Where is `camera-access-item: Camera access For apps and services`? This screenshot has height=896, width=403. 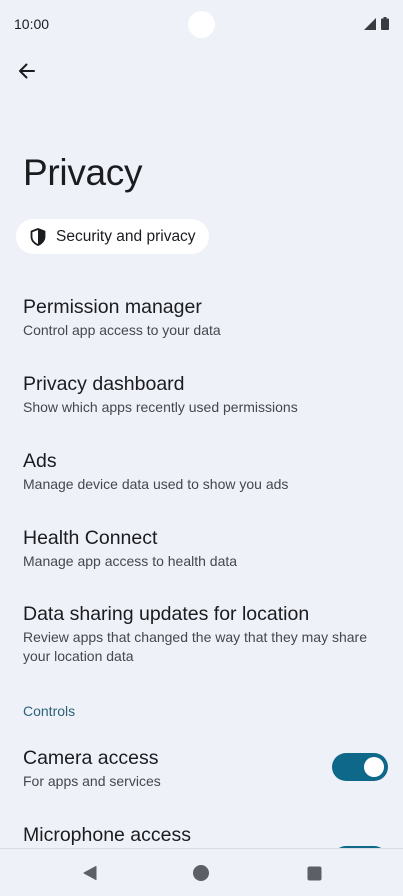
camera-access-item: Camera access For apps and services is located at coordinates (173, 768).